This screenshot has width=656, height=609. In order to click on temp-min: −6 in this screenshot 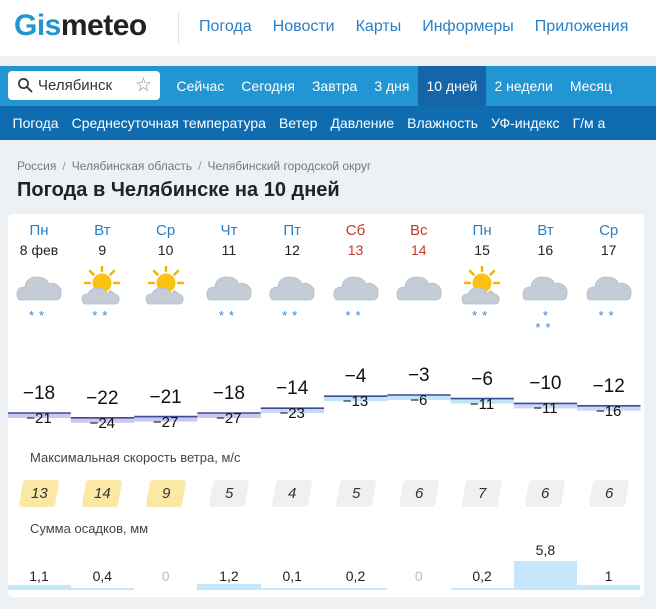, I will do `click(419, 400)`.